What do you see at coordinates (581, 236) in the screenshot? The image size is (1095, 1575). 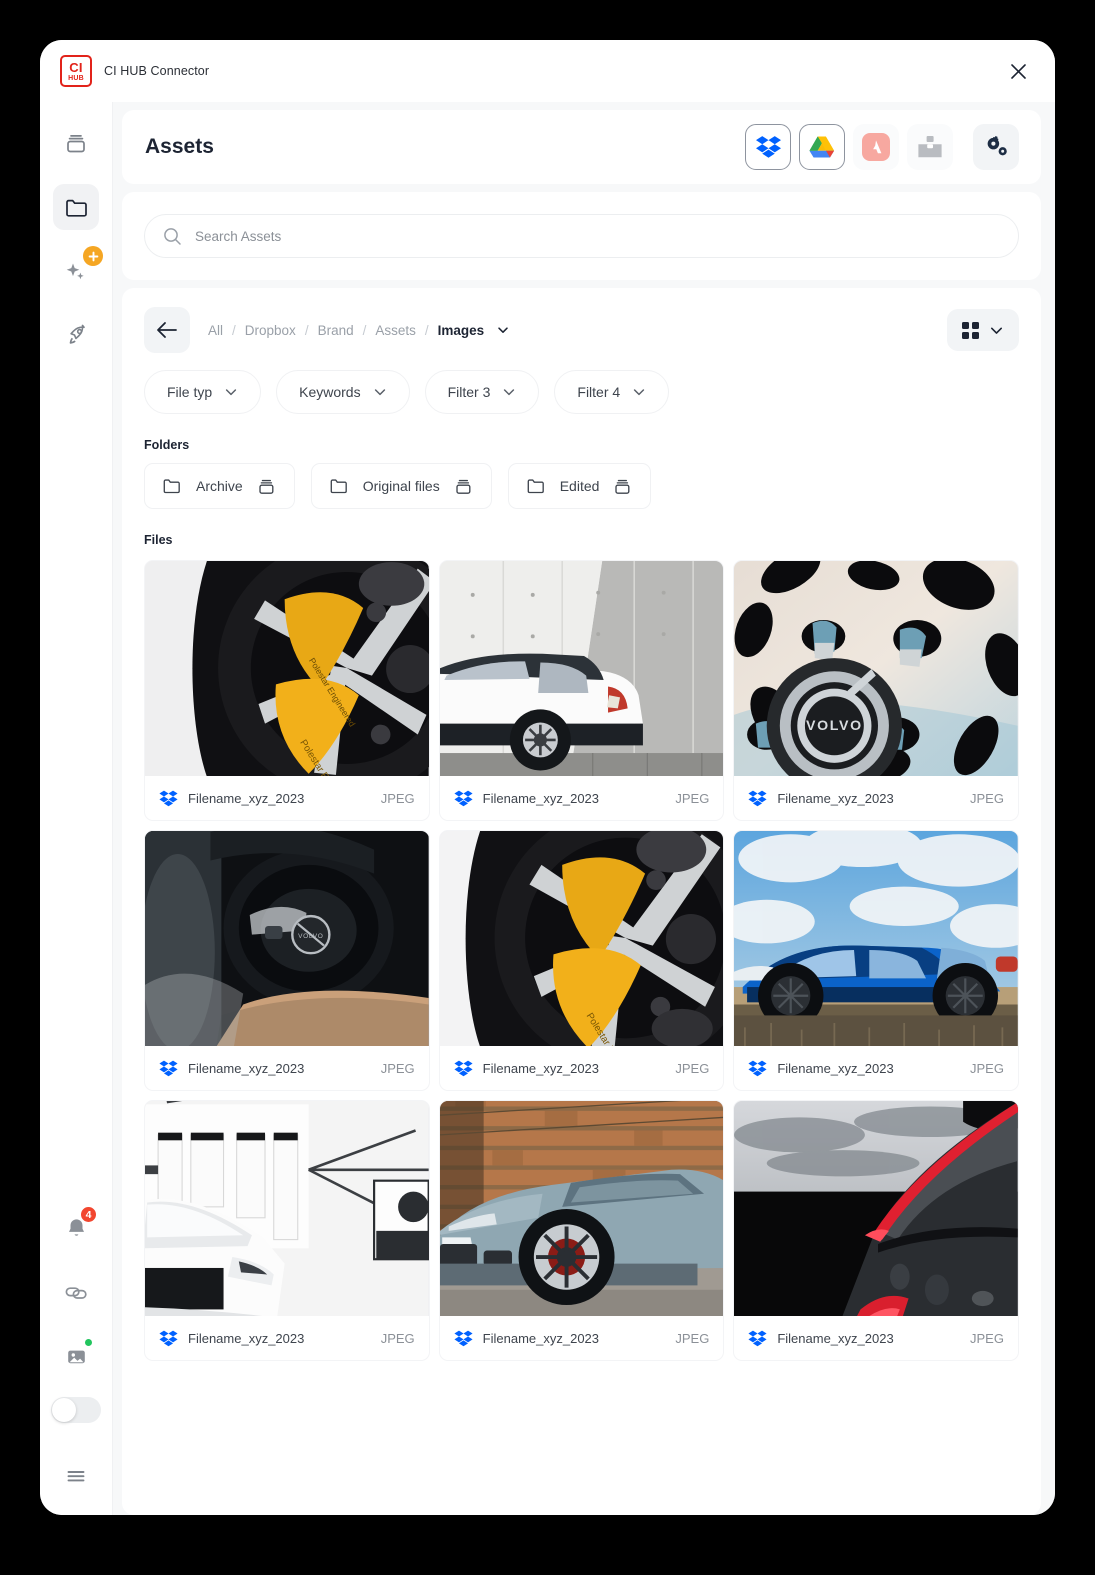 I see `search-input: Search Assets` at bounding box center [581, 236].